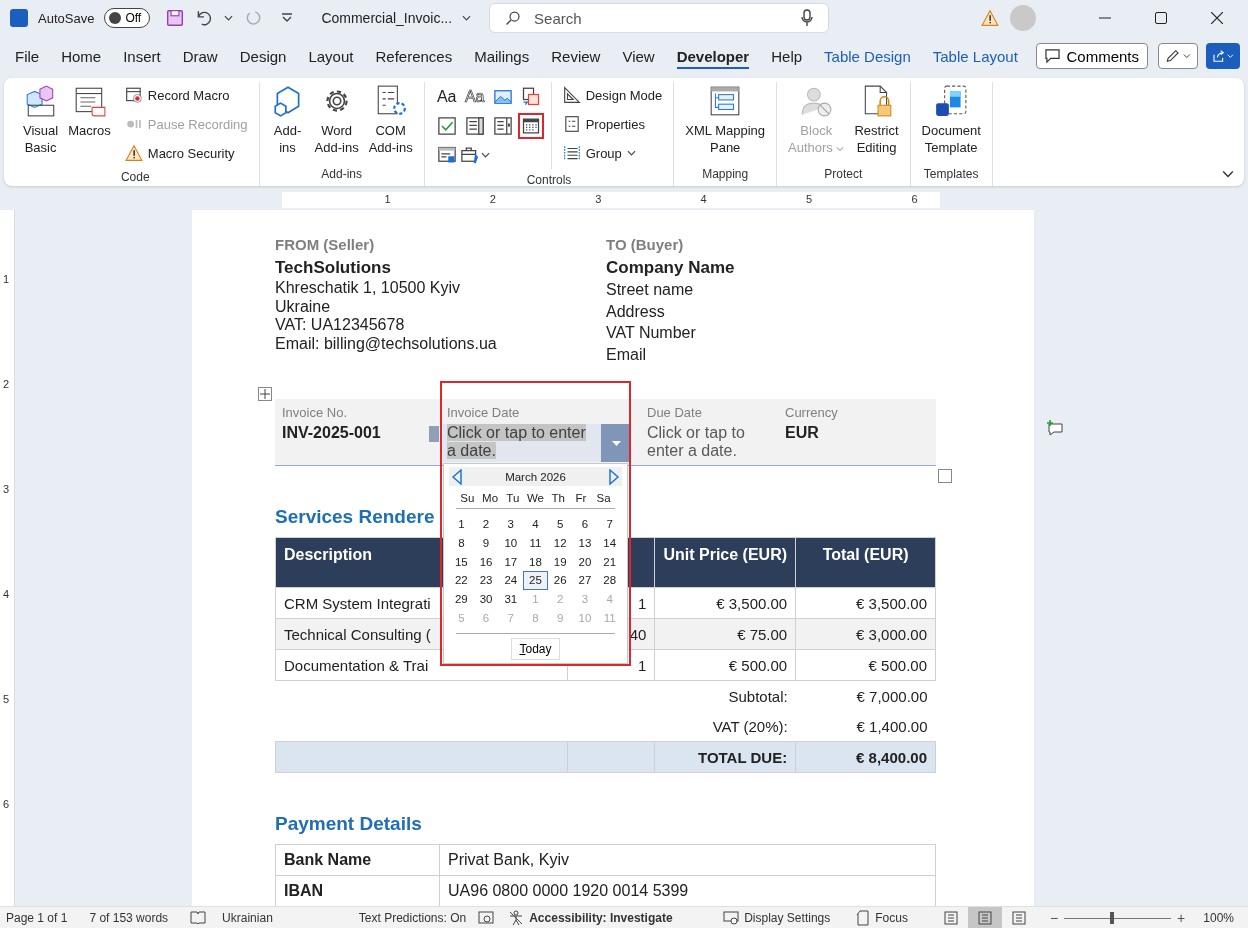 The image size is (1248, 928). Describe the element at coordinates (484, 412) in the screenshot. I see `field-label: Invoice Date` at that location.